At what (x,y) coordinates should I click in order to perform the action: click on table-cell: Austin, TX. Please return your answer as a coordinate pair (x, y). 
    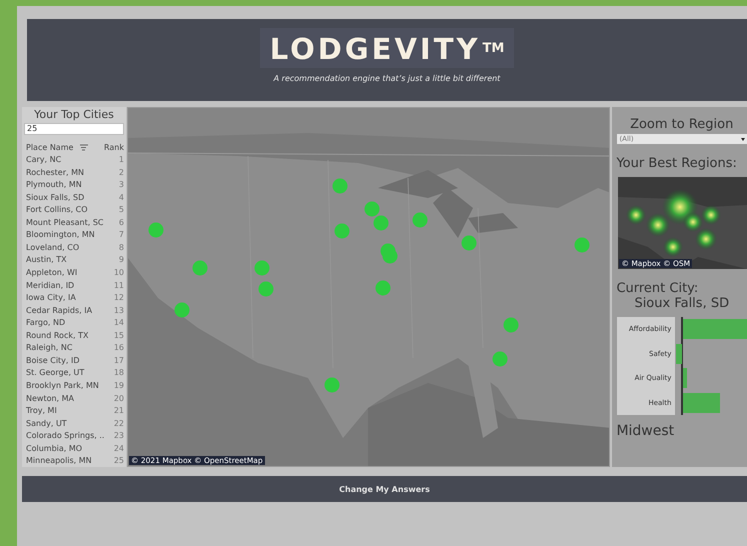
    Looking at the image, I should click on (46, 259).